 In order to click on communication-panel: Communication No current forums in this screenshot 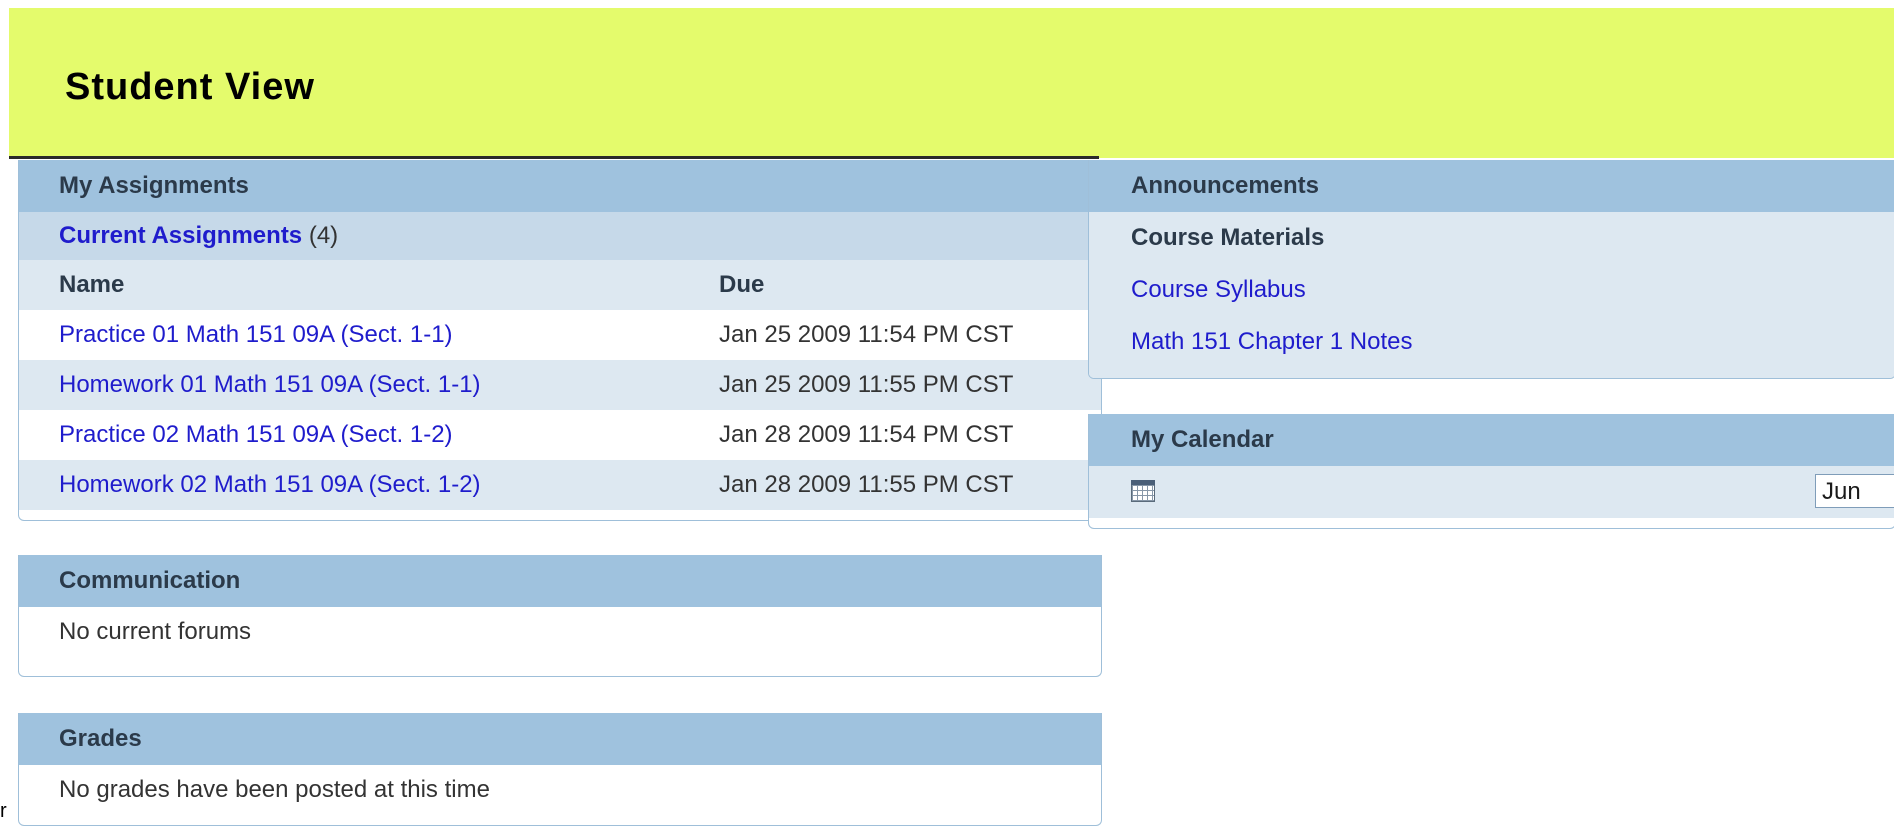, I will do `click(560, 616)`.